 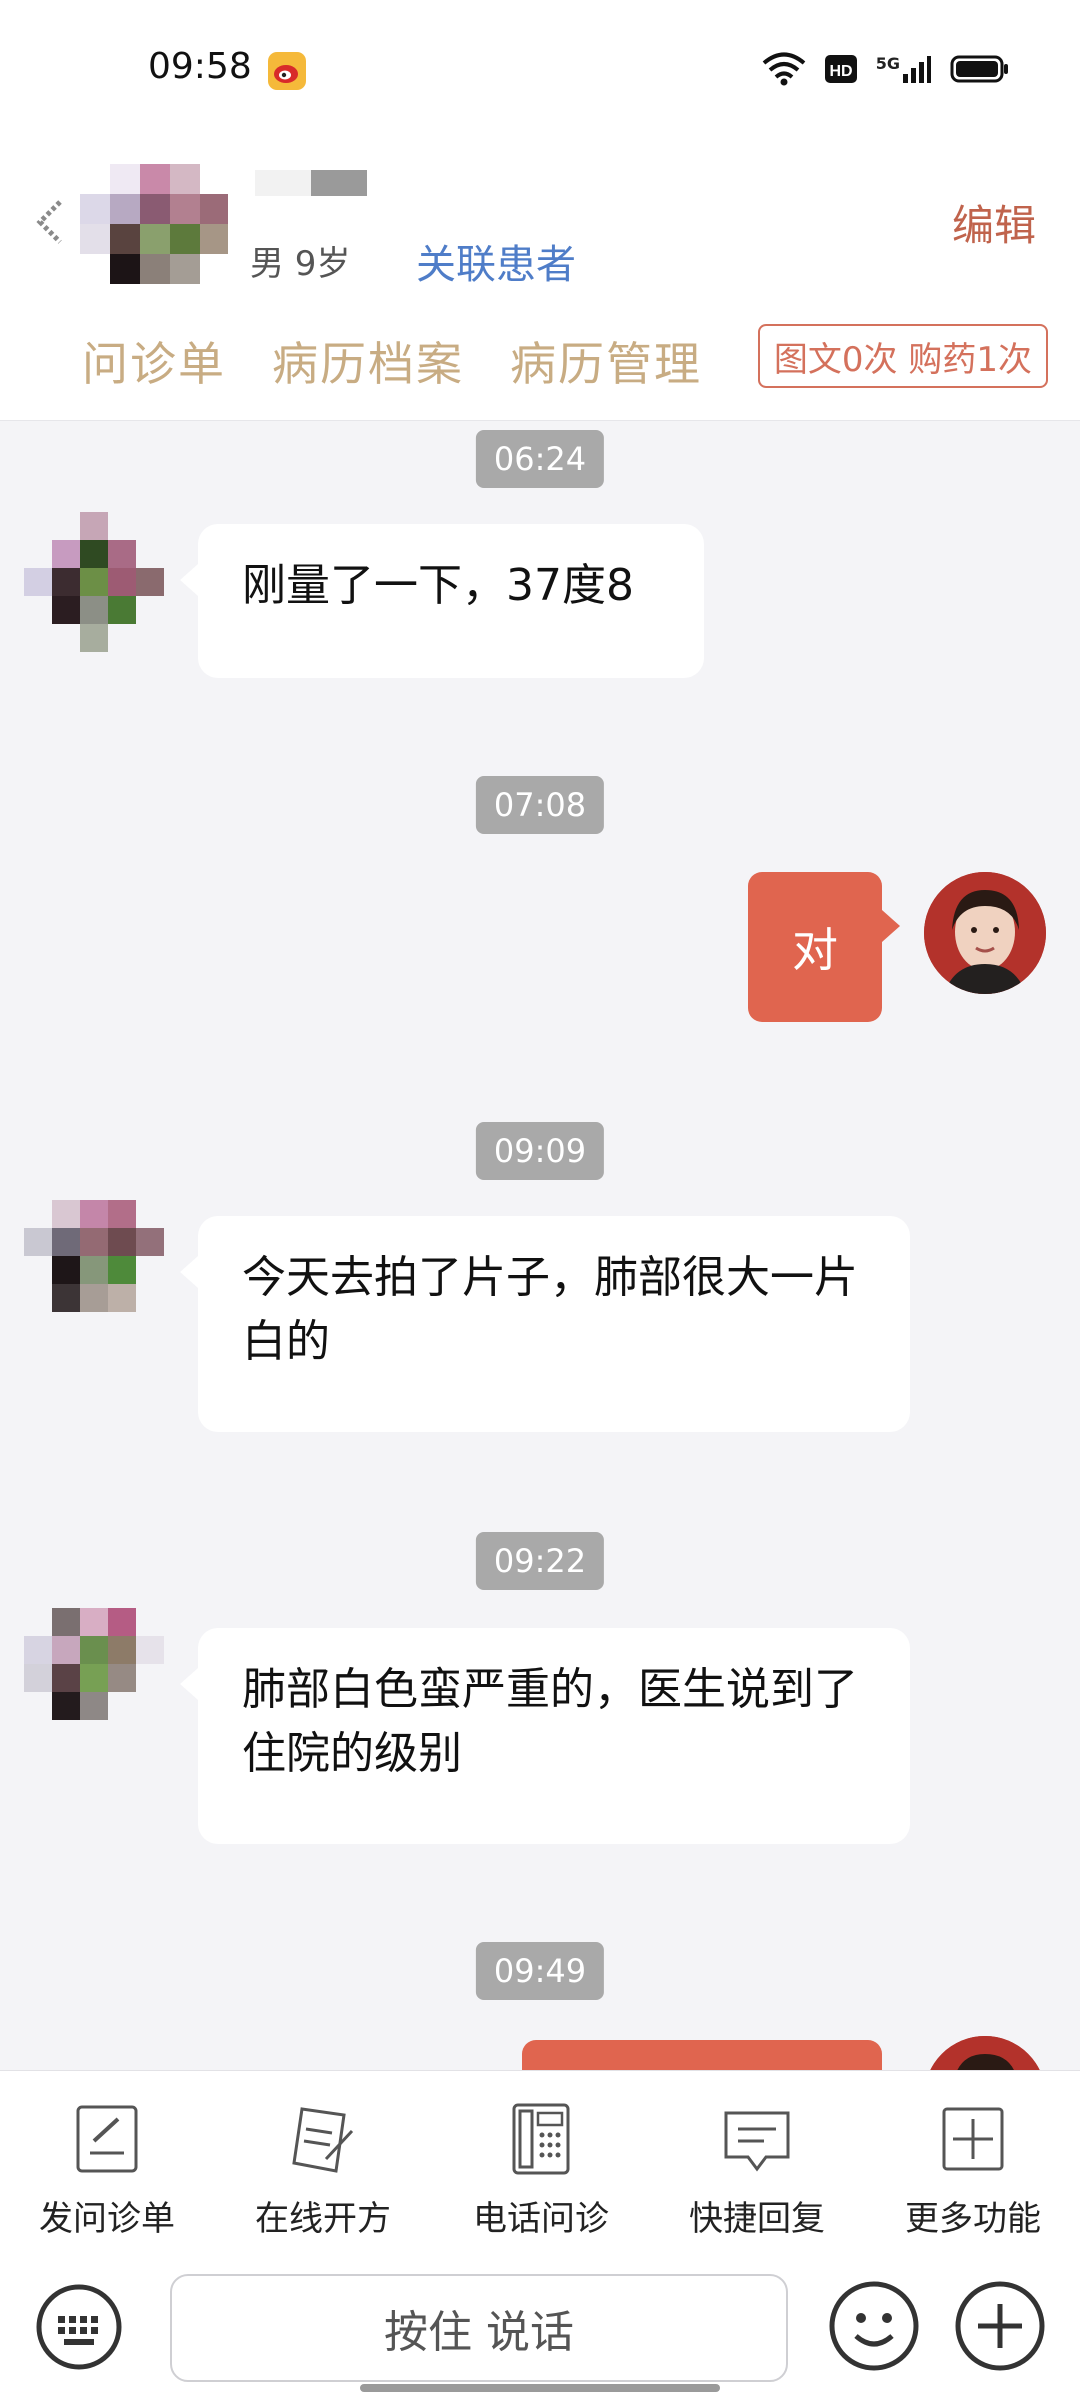 I want to click on chat-header: 男 9岁 关联患者 编辑 问诊单 病历档案 病历管理 图文0次 购药1次, so click(x=540, y=280).